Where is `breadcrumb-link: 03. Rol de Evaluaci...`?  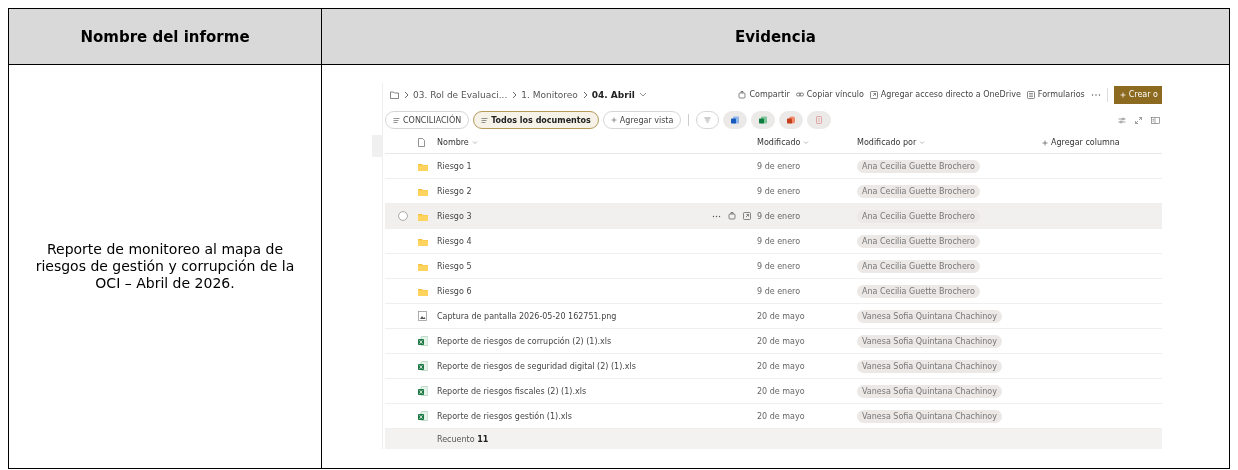 breadcrumb-link: 03. Rol de Evaluaci... is located at coordinates (460, 94).